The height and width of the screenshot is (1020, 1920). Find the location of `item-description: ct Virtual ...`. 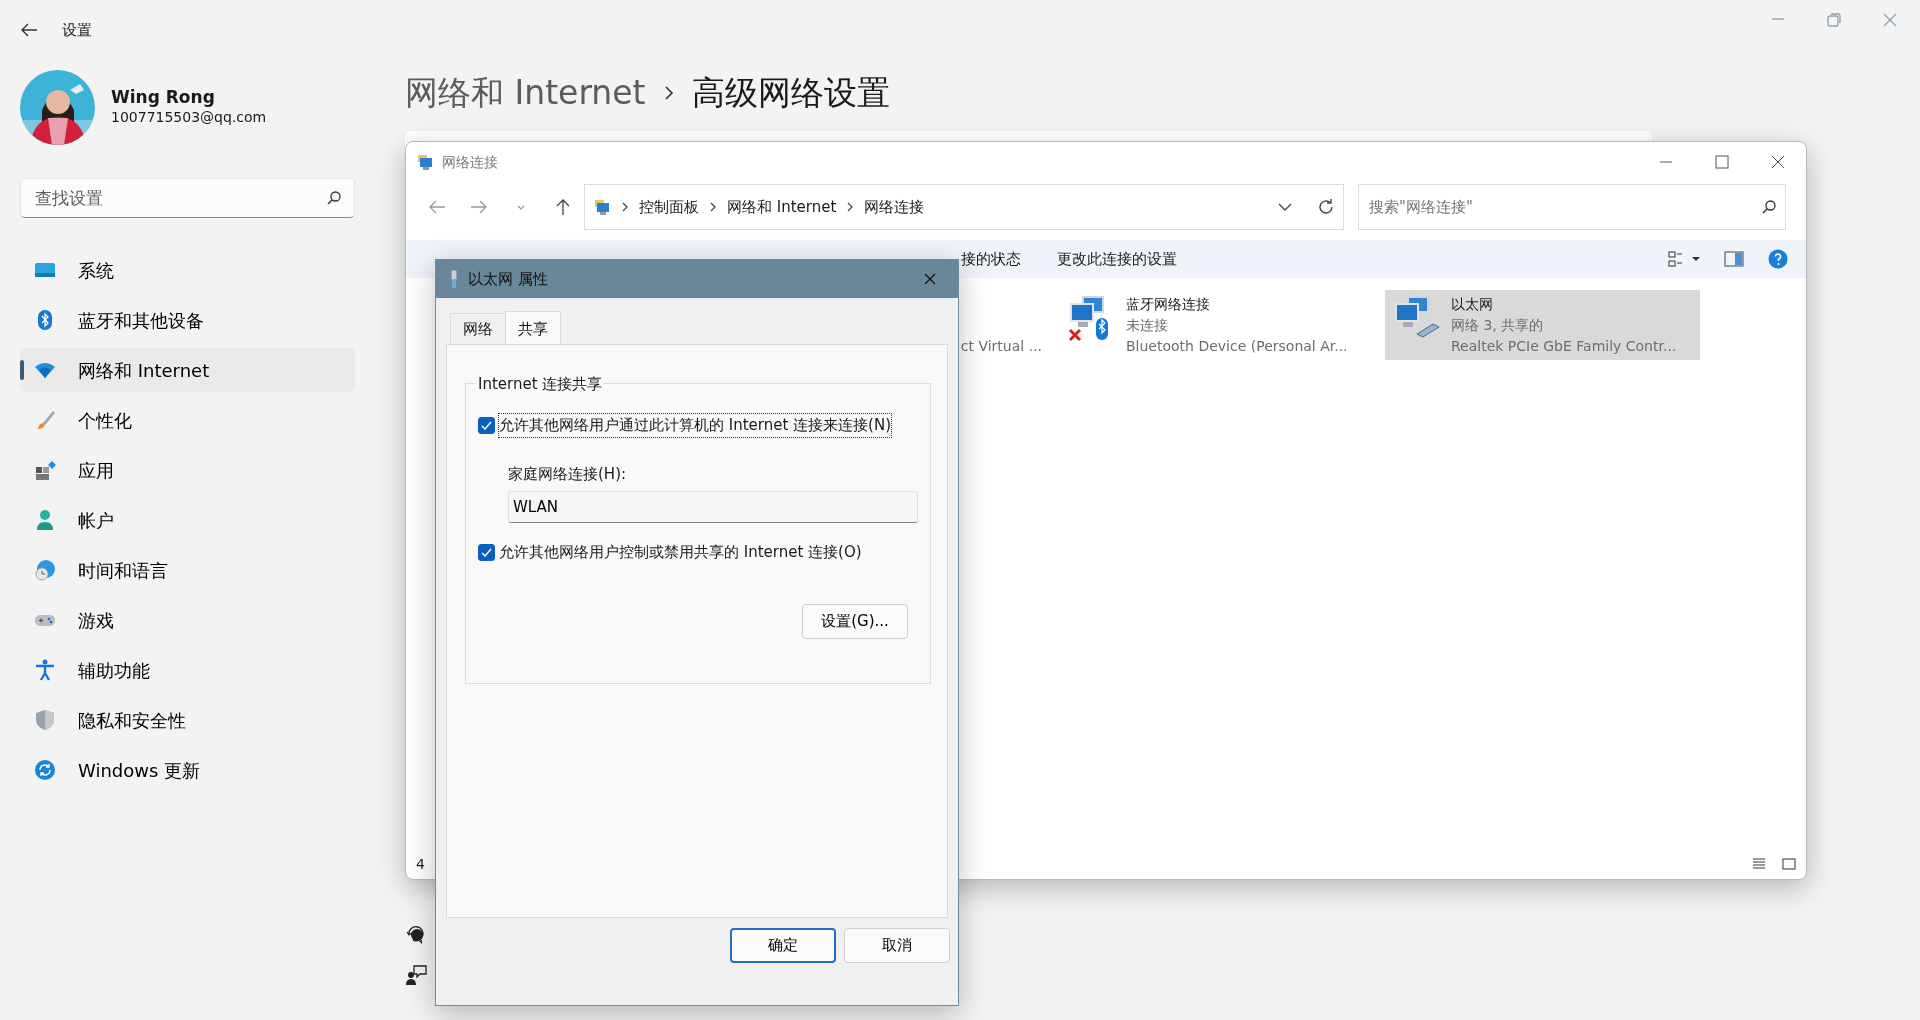

item-description: ct Virtual ... is located at coordinates (1001, 346).